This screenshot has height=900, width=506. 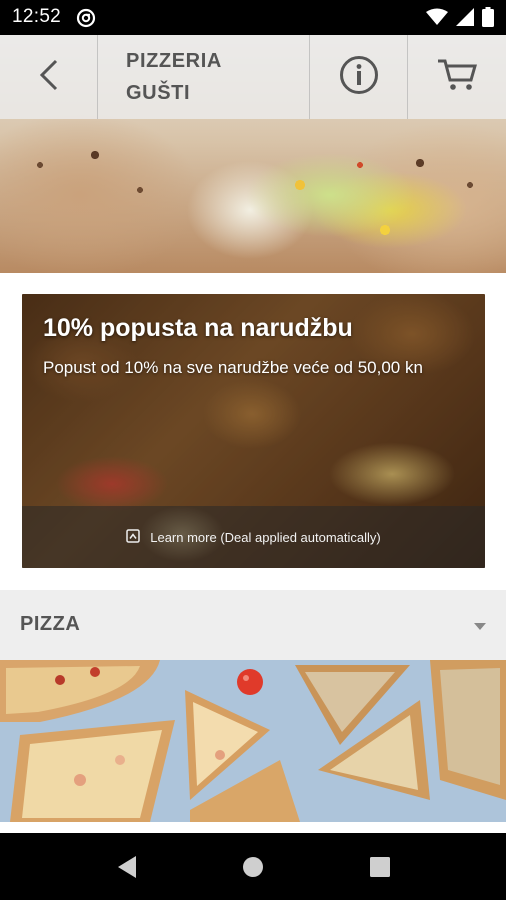 What do you see at coordinates (488, 19) in the screenshot?
I see `battery-icon` at bounding box center [488, 19].